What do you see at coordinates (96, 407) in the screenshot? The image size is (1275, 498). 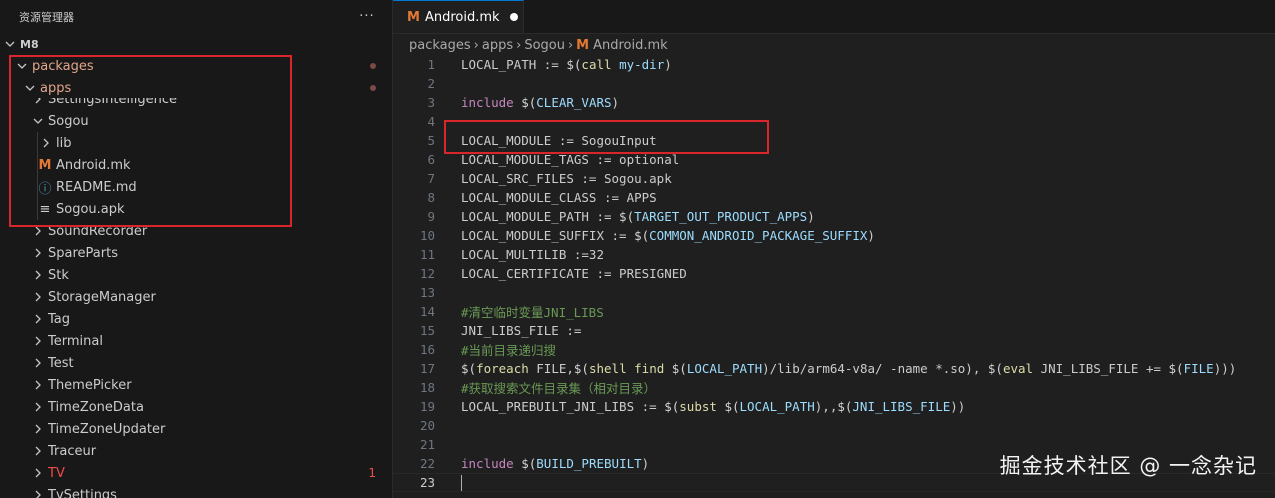 I see `tree-item-label: TimeZoneData` at bounding box center [96, 407].